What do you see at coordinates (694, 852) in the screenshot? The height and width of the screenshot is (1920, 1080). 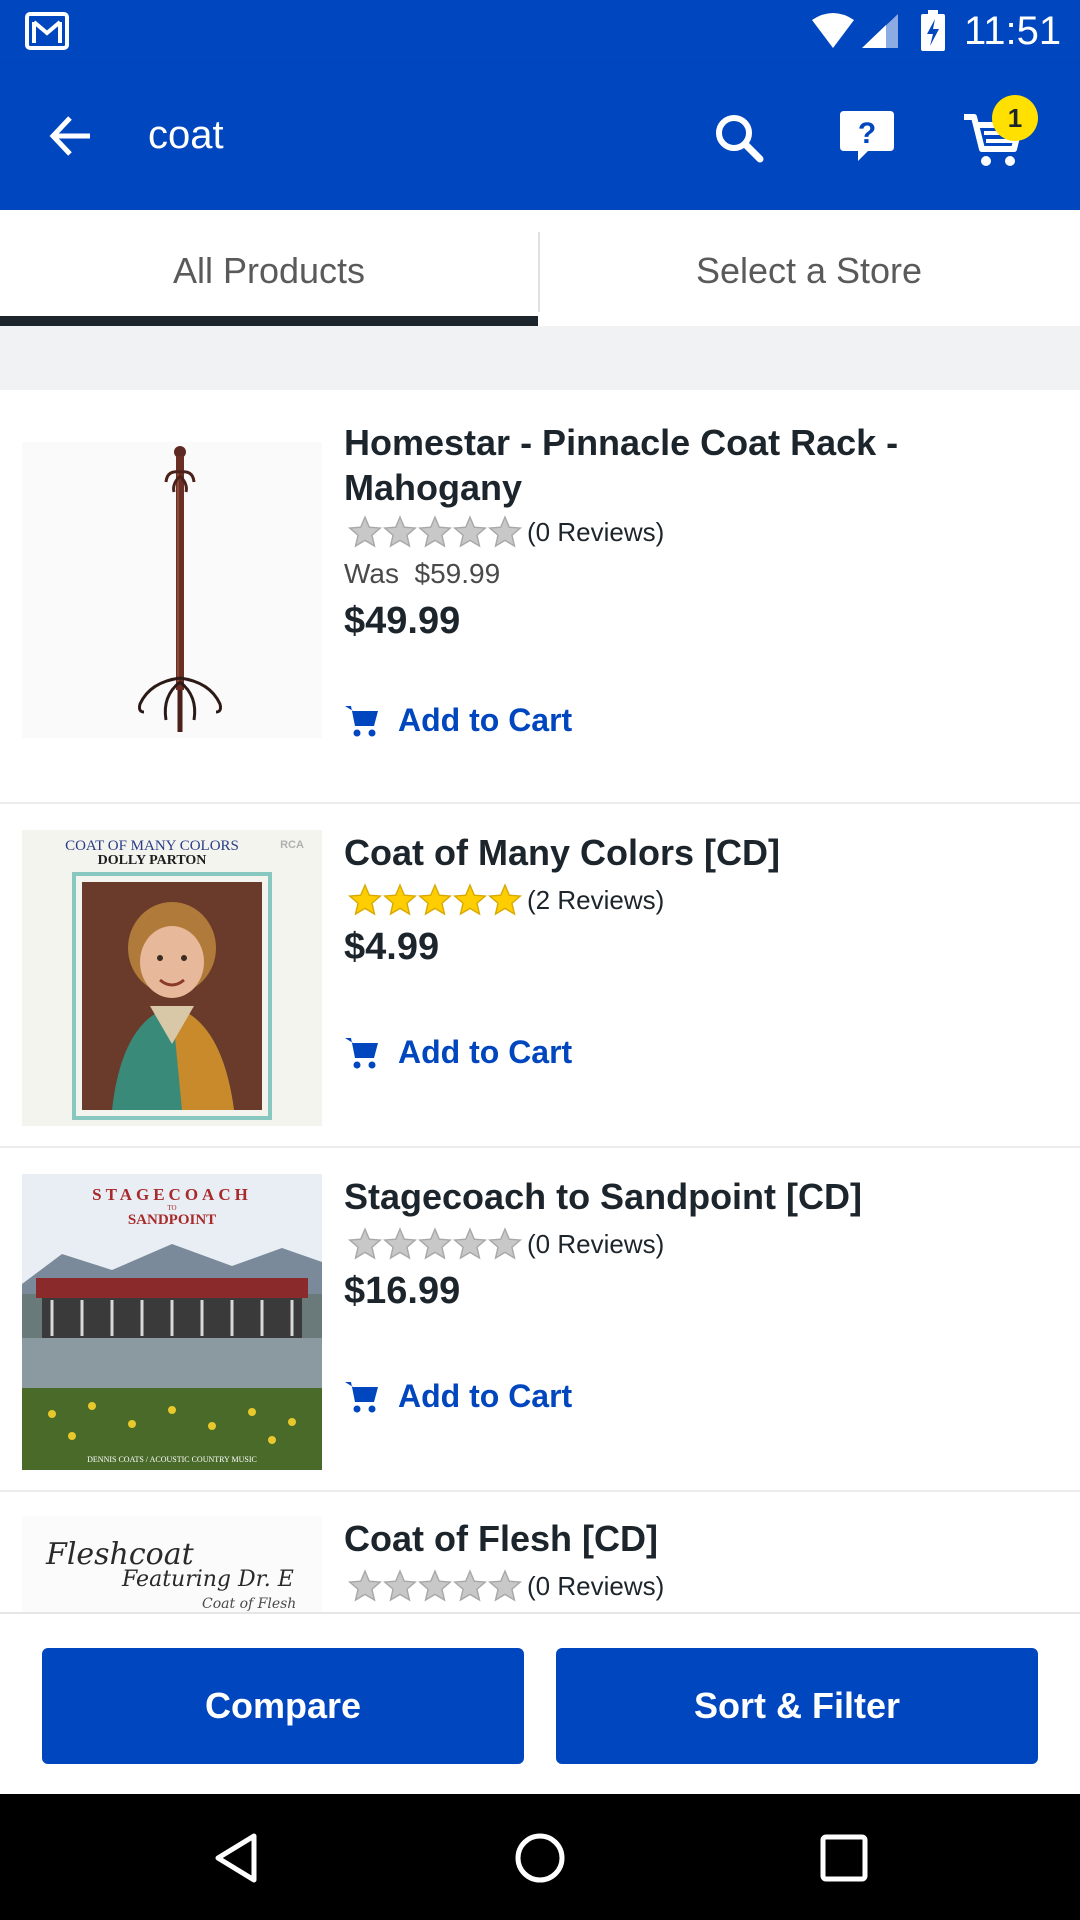 I see `product-title: Coat of Many Colors [CD]` at bounding box center [694, 852].